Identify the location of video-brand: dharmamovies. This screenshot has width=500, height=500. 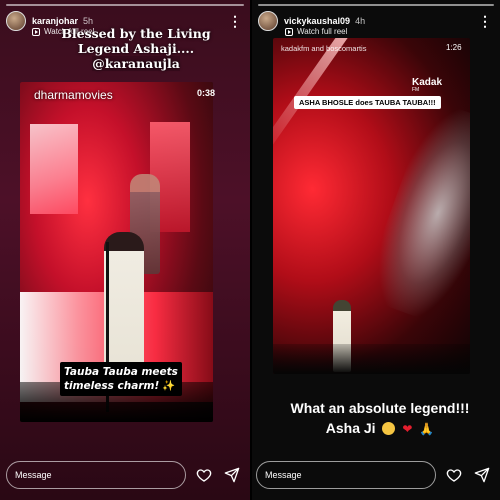
(73, 95).